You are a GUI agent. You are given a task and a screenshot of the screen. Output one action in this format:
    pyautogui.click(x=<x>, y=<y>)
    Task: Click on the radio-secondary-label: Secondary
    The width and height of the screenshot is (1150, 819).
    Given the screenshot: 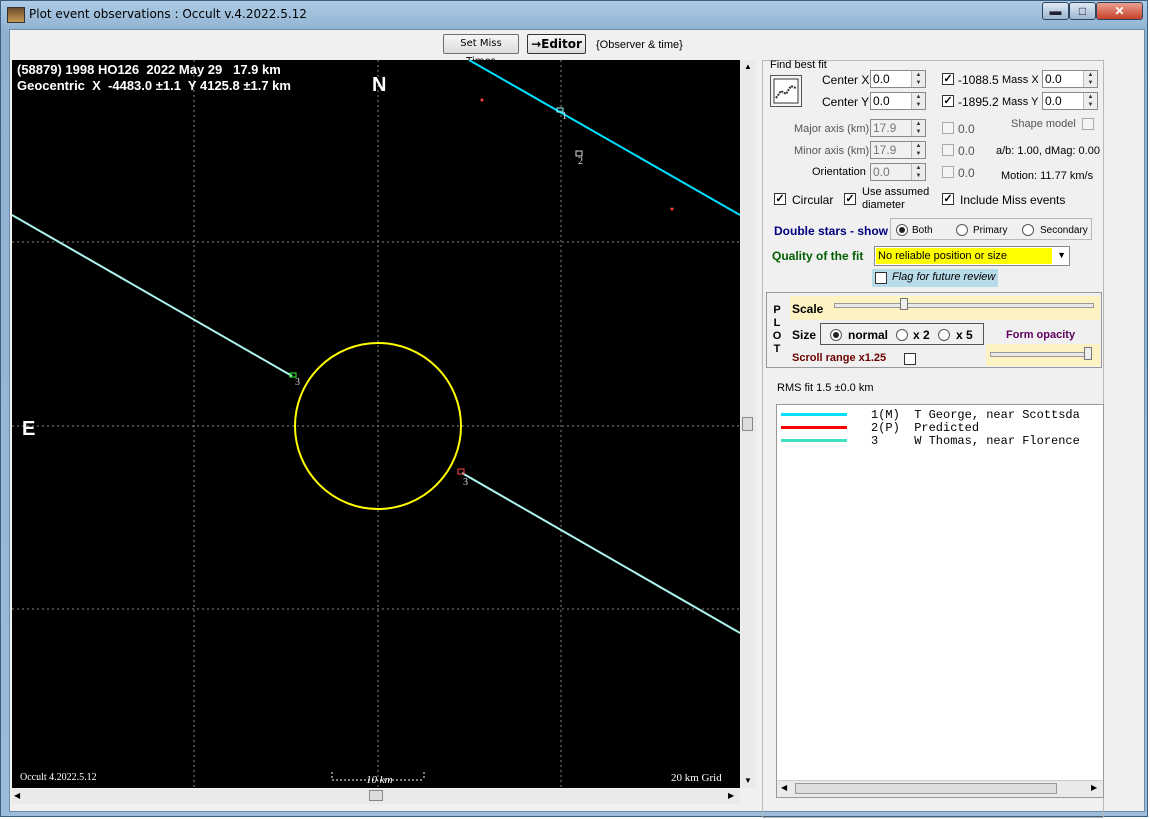 What is the action you would take?
    pyautogui.click(x=1064, y=230)
    